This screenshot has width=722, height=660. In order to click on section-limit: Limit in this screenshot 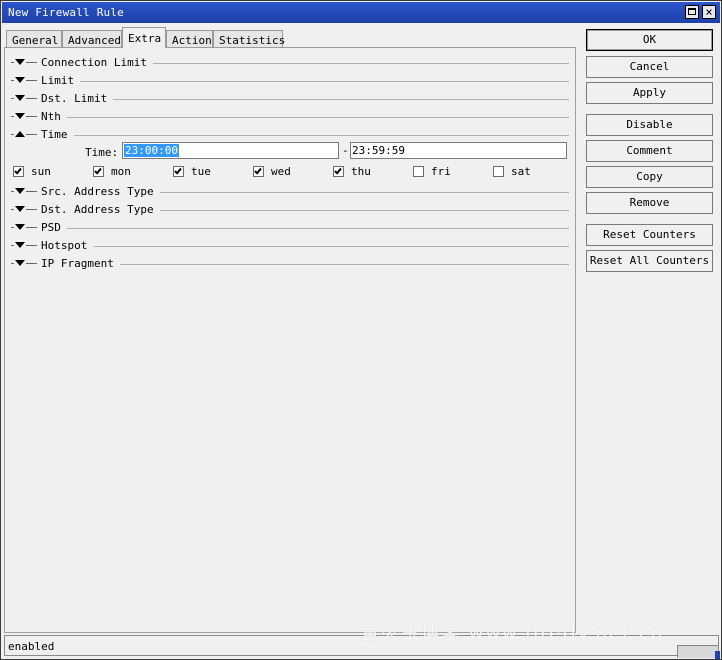, I will do `click(290, 81)`.